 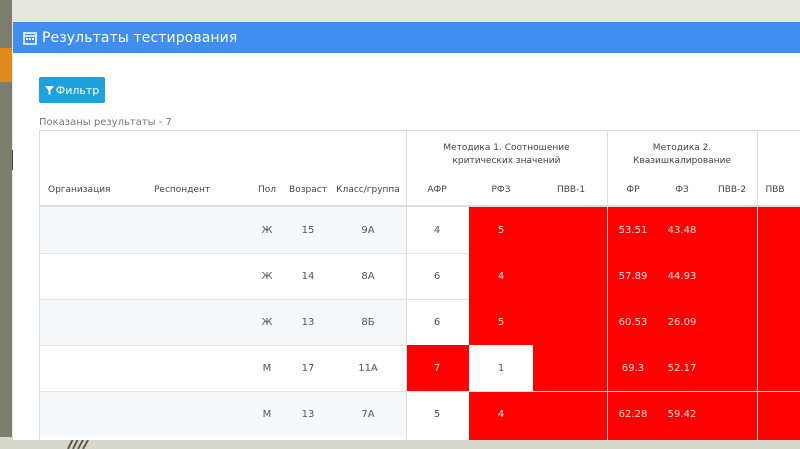 What do you see at coordinates (437, 190) in the screenshot?
I see `column-header-afr: АФР` at bounding box center [437, 190].